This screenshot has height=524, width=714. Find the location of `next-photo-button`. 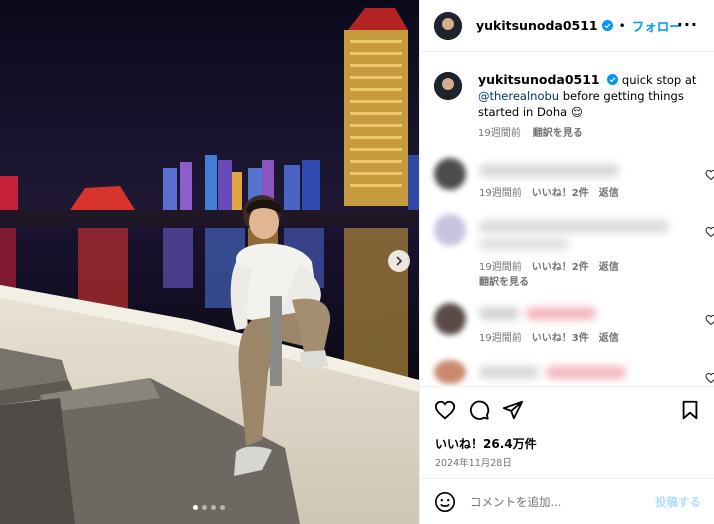

next-photo-button is located at coordinates (399, 261).